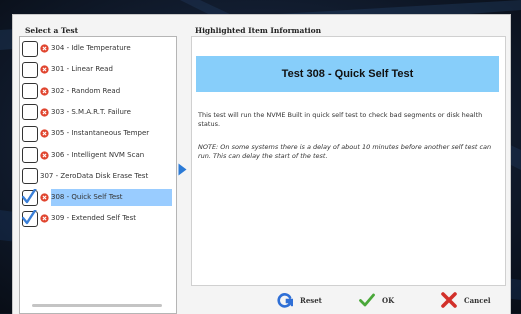  I want to click on select-test-heading: Select a Test, so click(52, 30).